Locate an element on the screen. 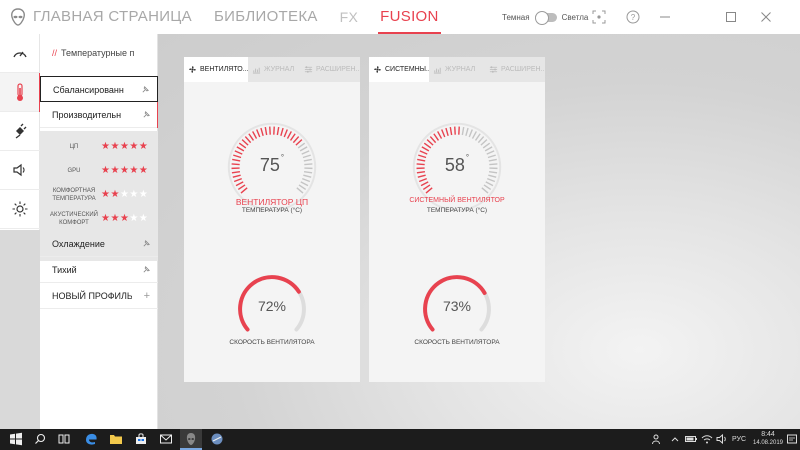 The width and height of the screenshot is (800, 450). profile-balanced: Сбалансированн is located at coordinates (99, 89).